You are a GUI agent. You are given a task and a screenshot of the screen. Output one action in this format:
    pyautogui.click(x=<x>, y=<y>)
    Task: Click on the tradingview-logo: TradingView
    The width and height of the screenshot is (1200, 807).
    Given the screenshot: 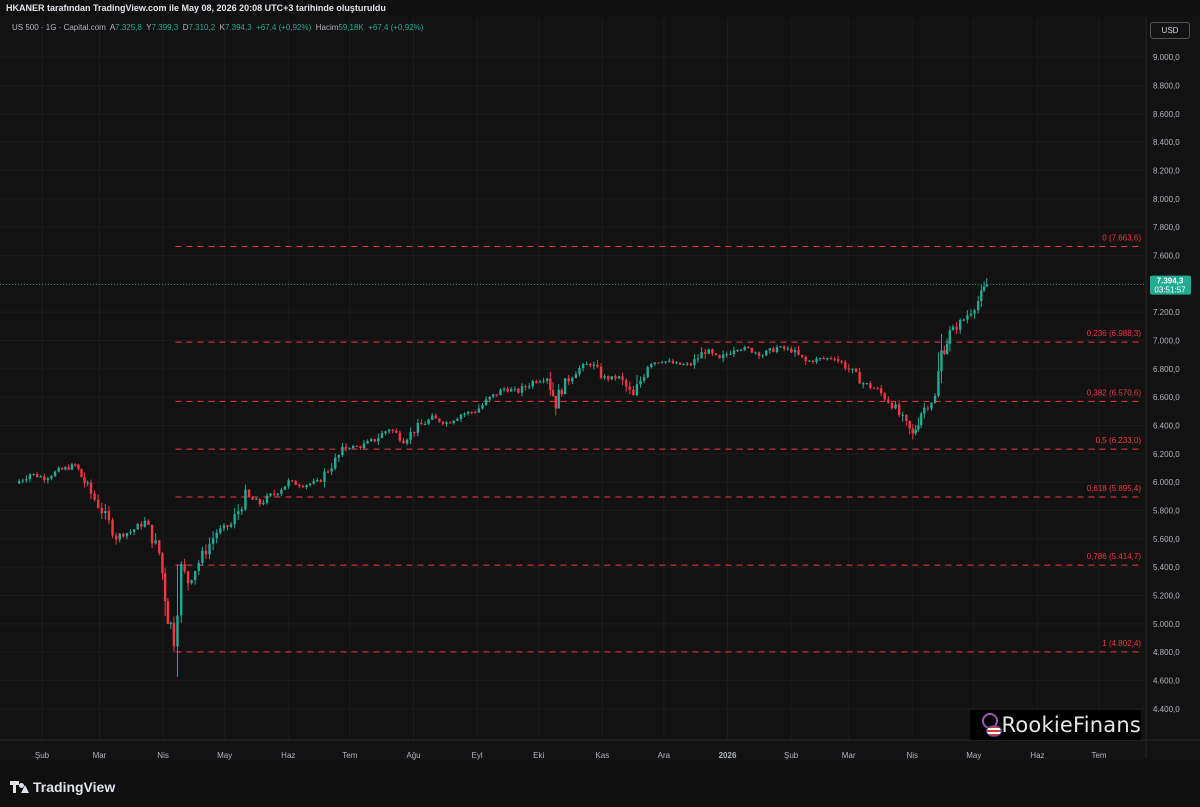 What is the action you would take?
    pyautogui.click(x=62, y=787)
    